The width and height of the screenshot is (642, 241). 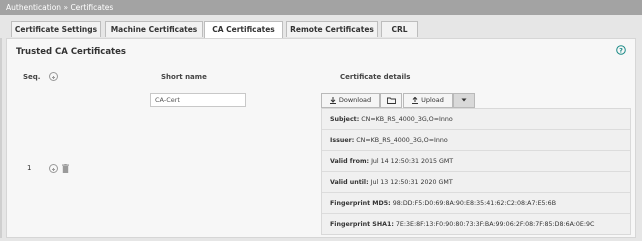 What do you see at coordinates (399, 29) in the screenshot?
I see `tab-crl: CRL` at bounding box center [399, 29].